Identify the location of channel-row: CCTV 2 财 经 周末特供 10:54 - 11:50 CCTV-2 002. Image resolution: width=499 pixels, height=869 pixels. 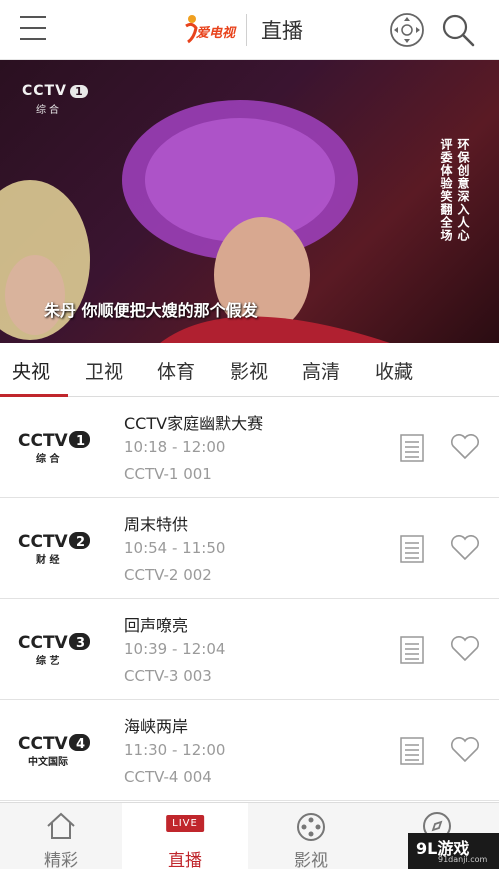
(249, 548).